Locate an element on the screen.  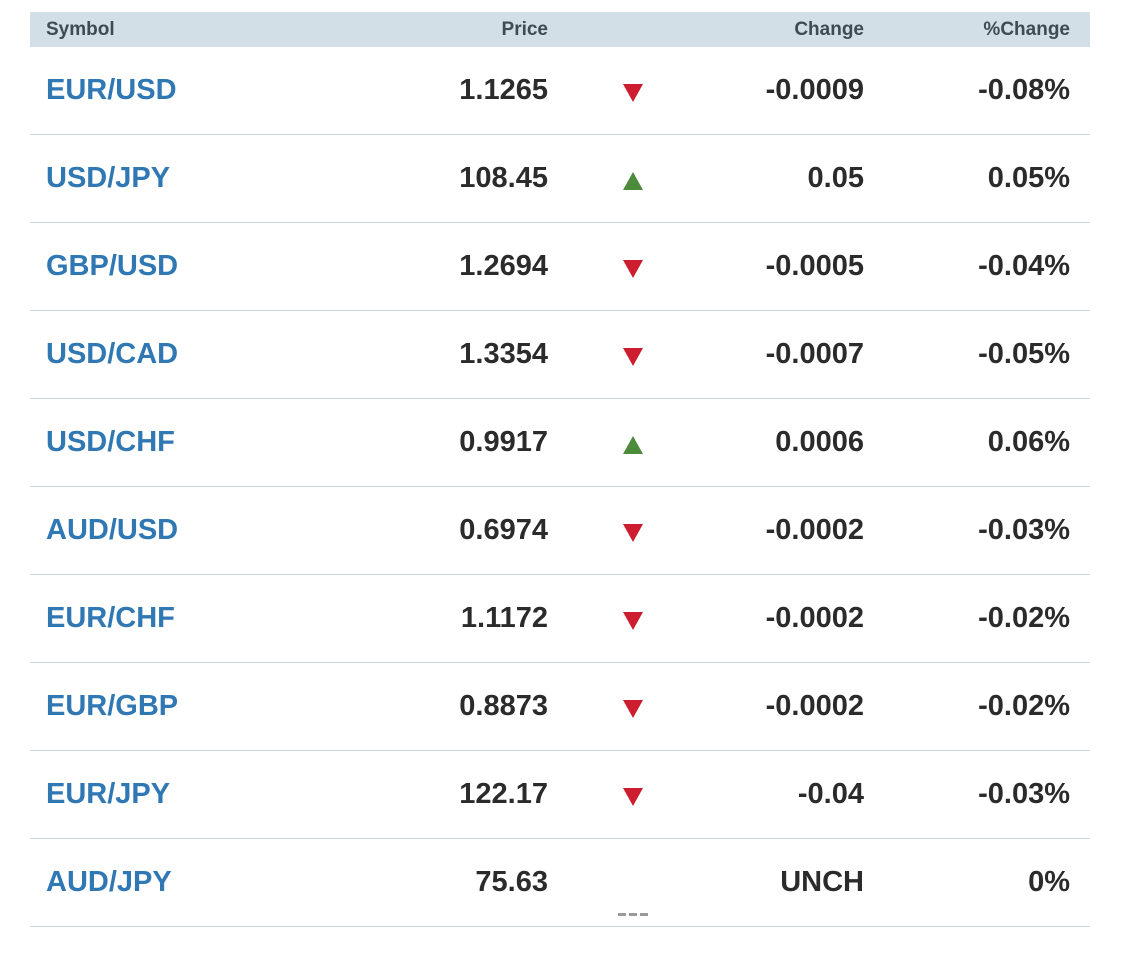
symbol-link: EUR/JPY is located at coordinates (108, 794).